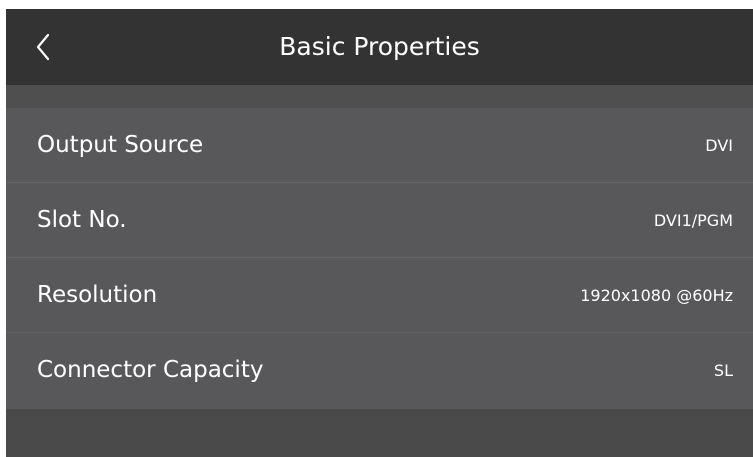  What do you see at coordinates (150, 370) in the screenshot?
I see `property-label: Connector Capacity` at bounding box center [150, 370].